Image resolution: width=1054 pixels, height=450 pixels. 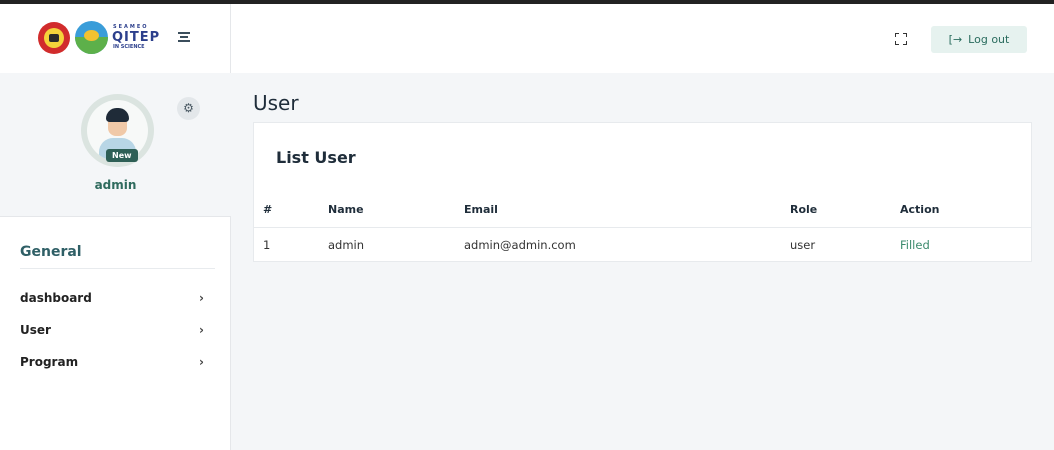 What do you see at coordinates (267, 245) in the screenshot?
I see `cell-index: 1` at bounding box center [267, 245].